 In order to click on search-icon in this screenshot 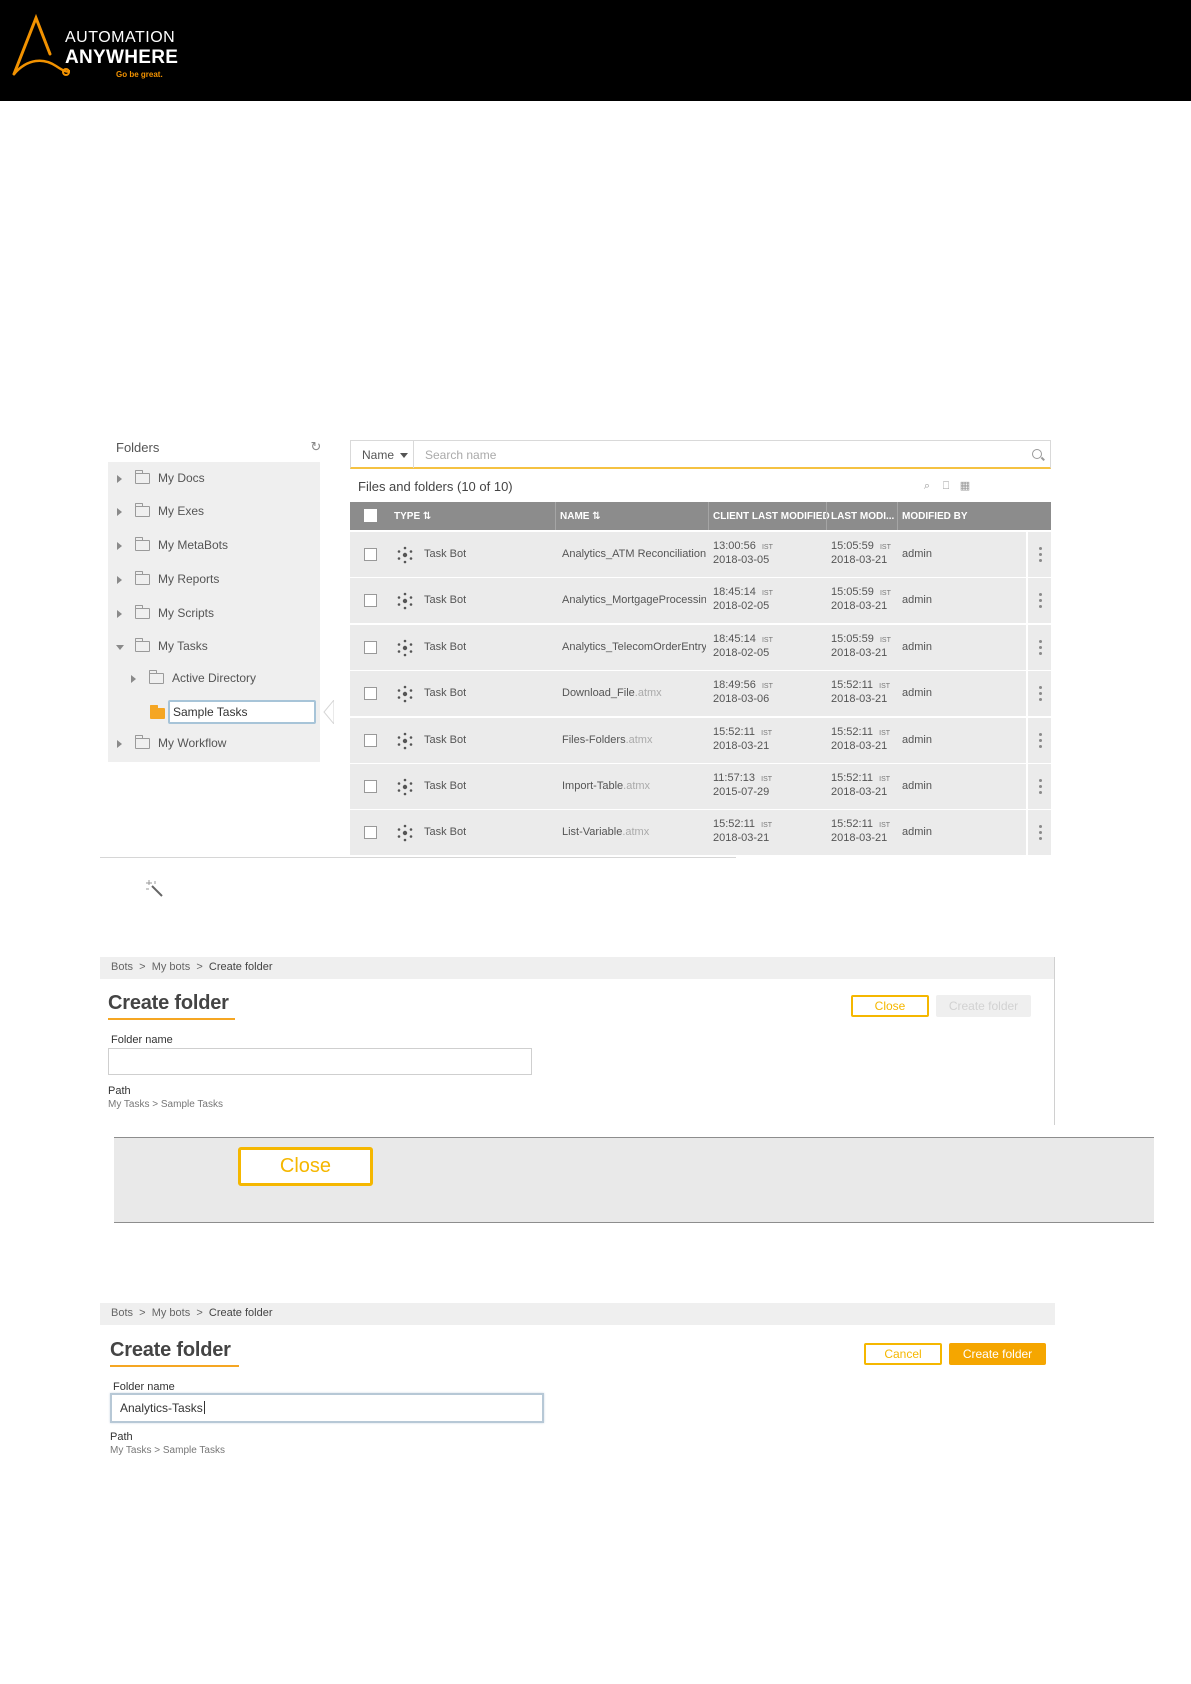, I will do `click(1037, 454)`.